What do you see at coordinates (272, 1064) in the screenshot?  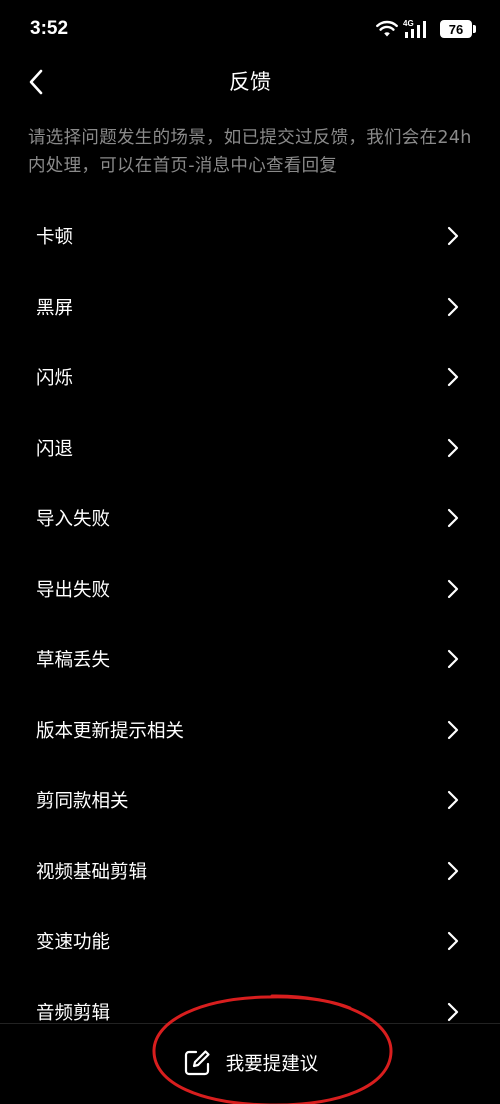 I see `suggest-label: 我要提建议` at bounding box center [272, 1064].